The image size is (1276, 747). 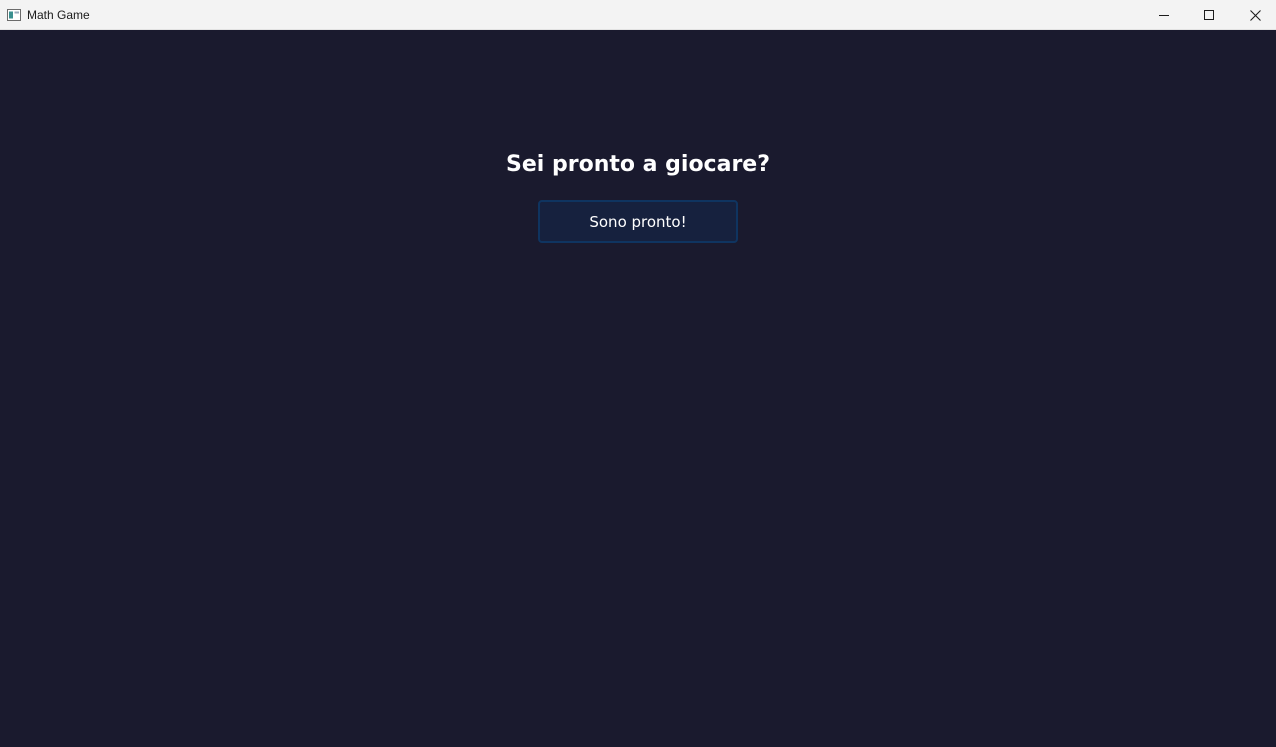 I want to click on close-icon, so click(x=1255, y=15).